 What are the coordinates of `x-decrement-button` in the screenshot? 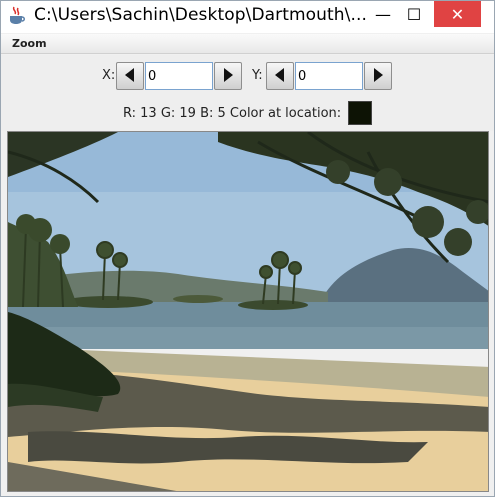 It's located at (130, 76).